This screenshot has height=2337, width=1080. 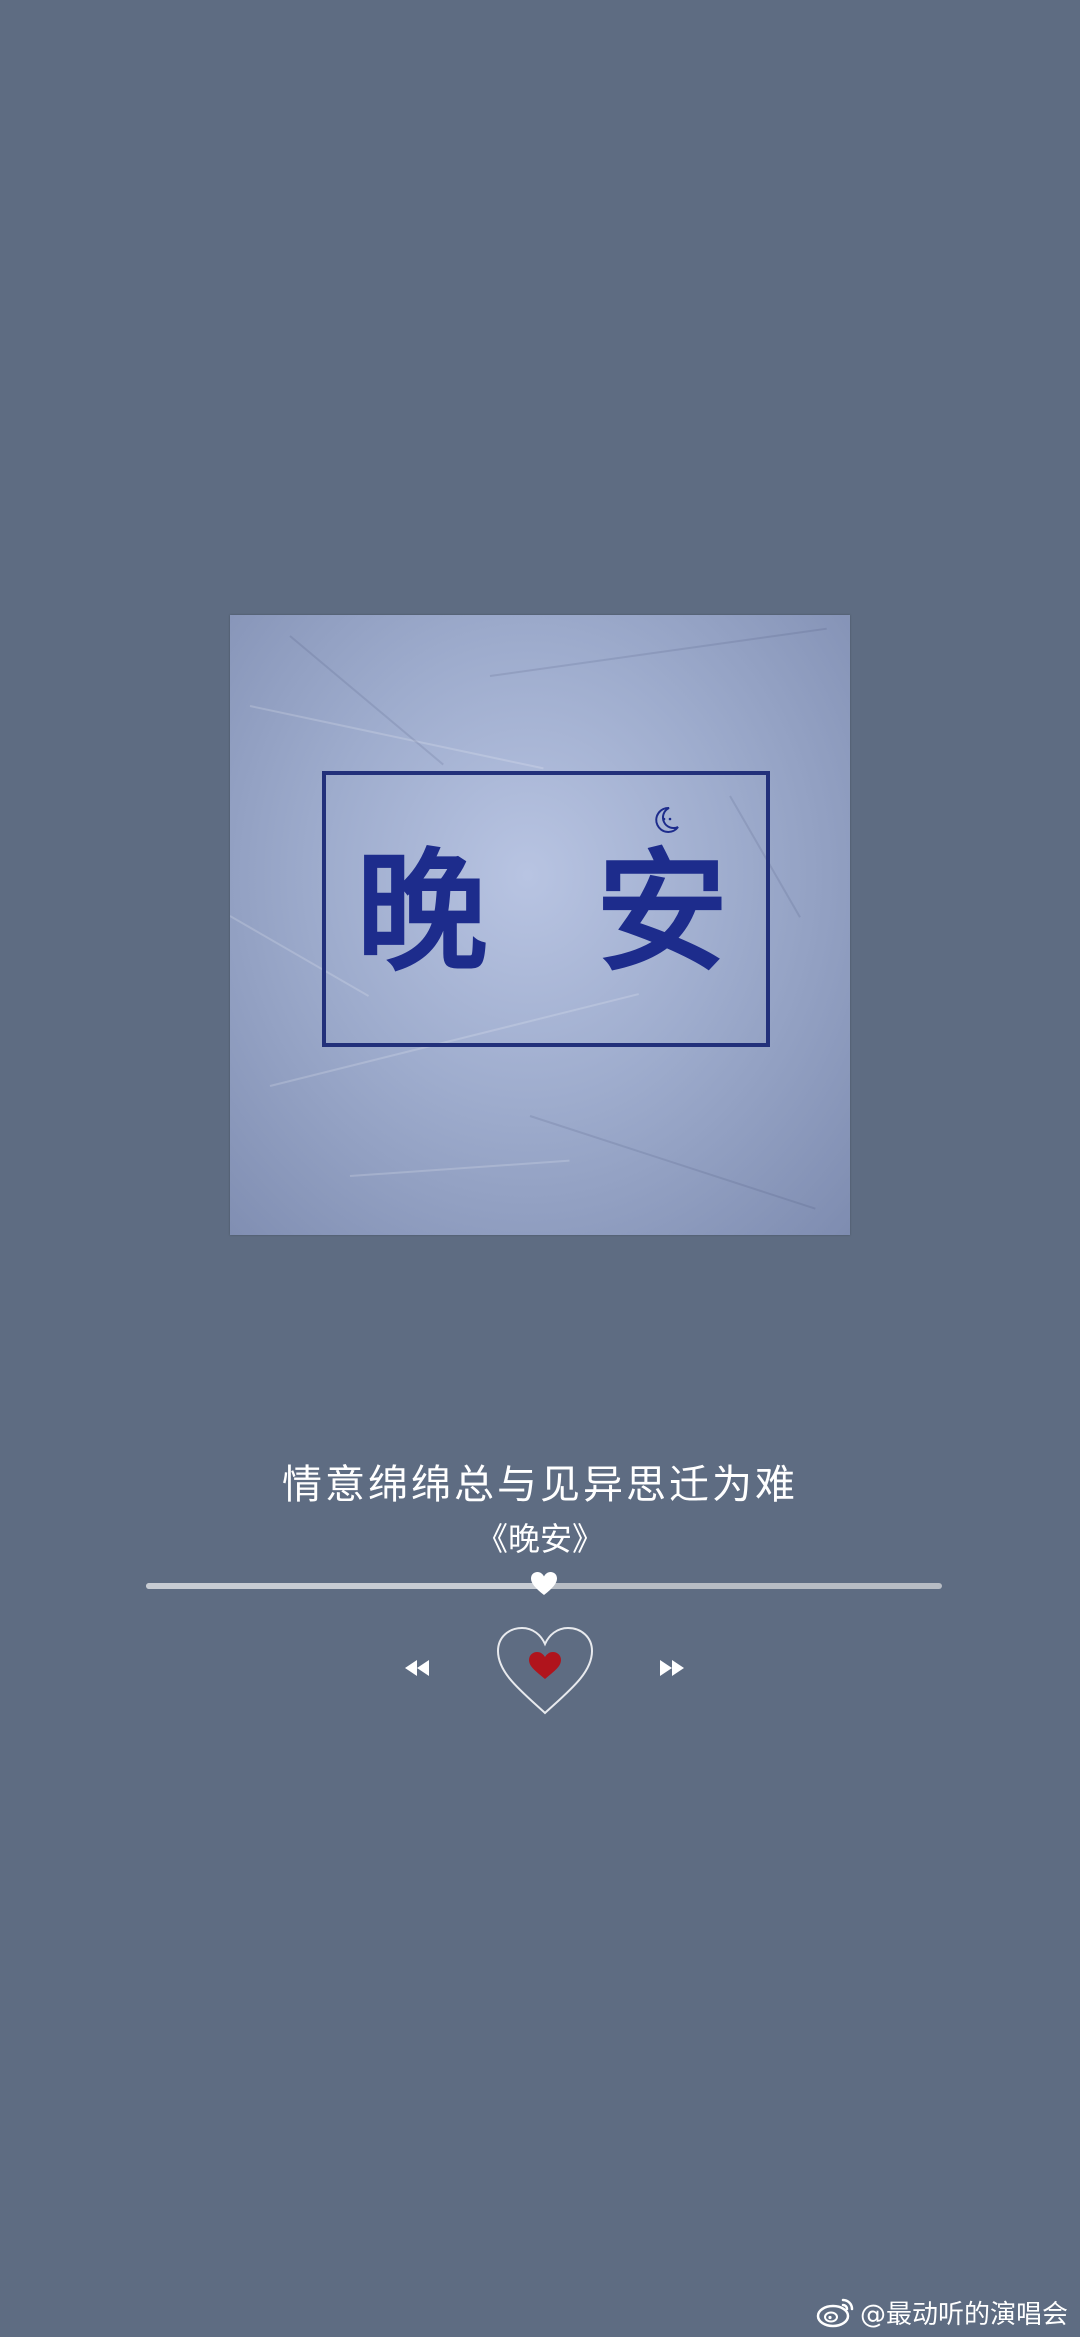 What do you see at coordinates (422, 912) in the screenshot?
I see `art-word-wan: 晚` at bounding box center [422, 912].